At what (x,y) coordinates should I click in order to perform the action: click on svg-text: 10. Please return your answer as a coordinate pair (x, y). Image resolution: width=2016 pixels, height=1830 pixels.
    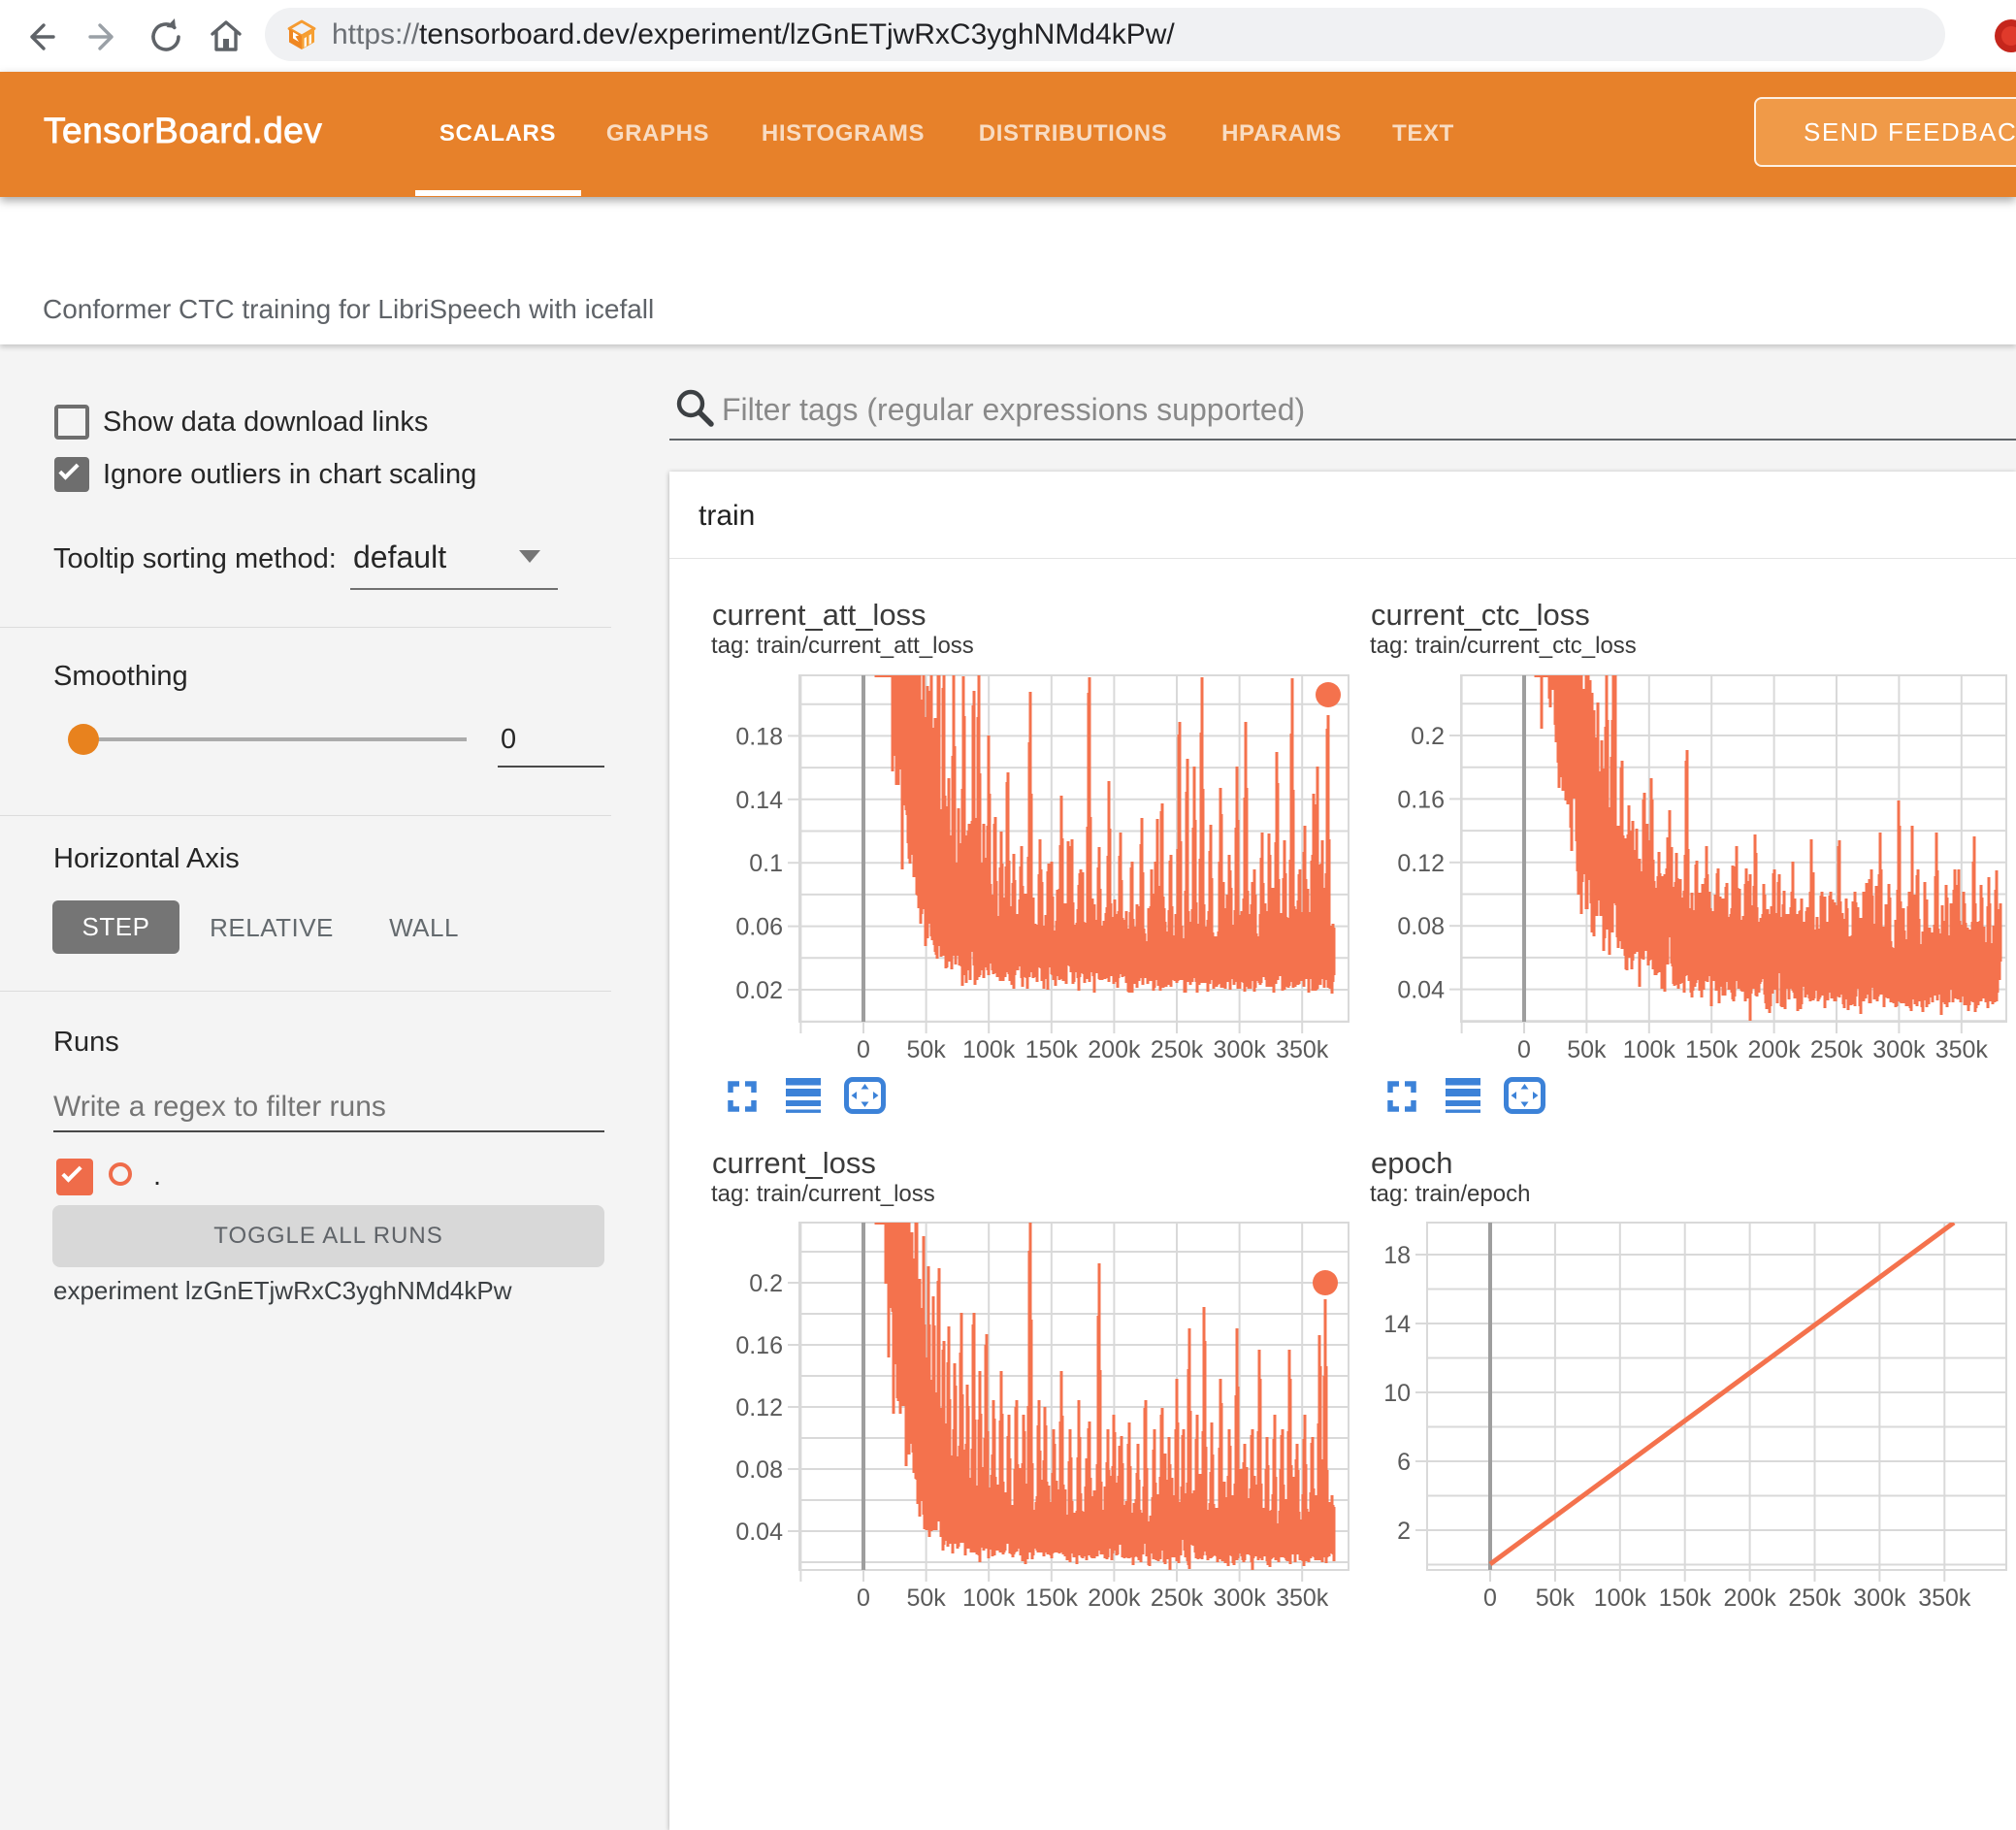
    Looking at the image, I should click on (1397, 1393).